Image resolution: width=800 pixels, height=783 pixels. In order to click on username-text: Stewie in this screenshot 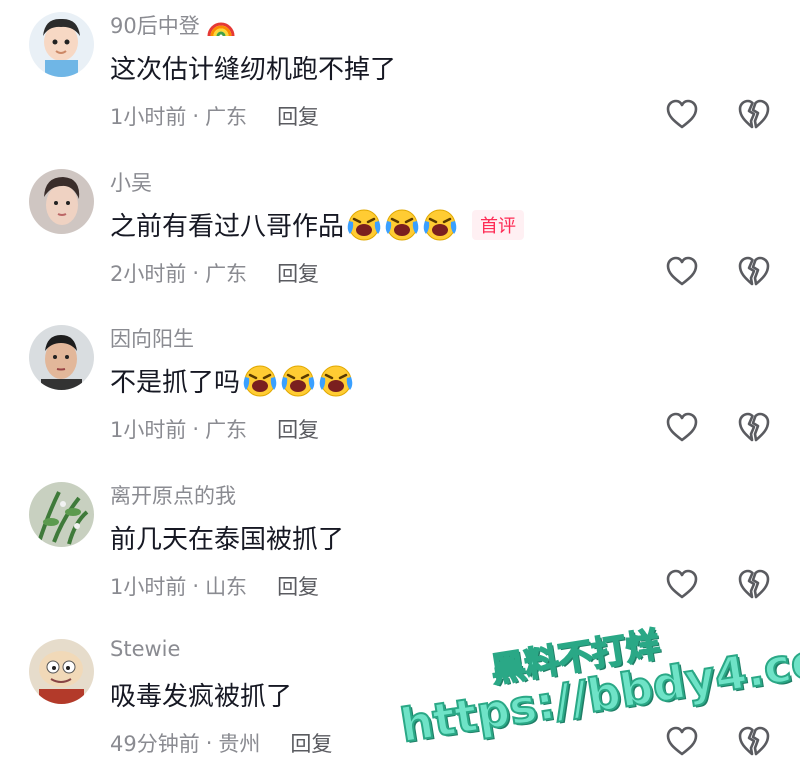, I will do `click(145, 649)`.